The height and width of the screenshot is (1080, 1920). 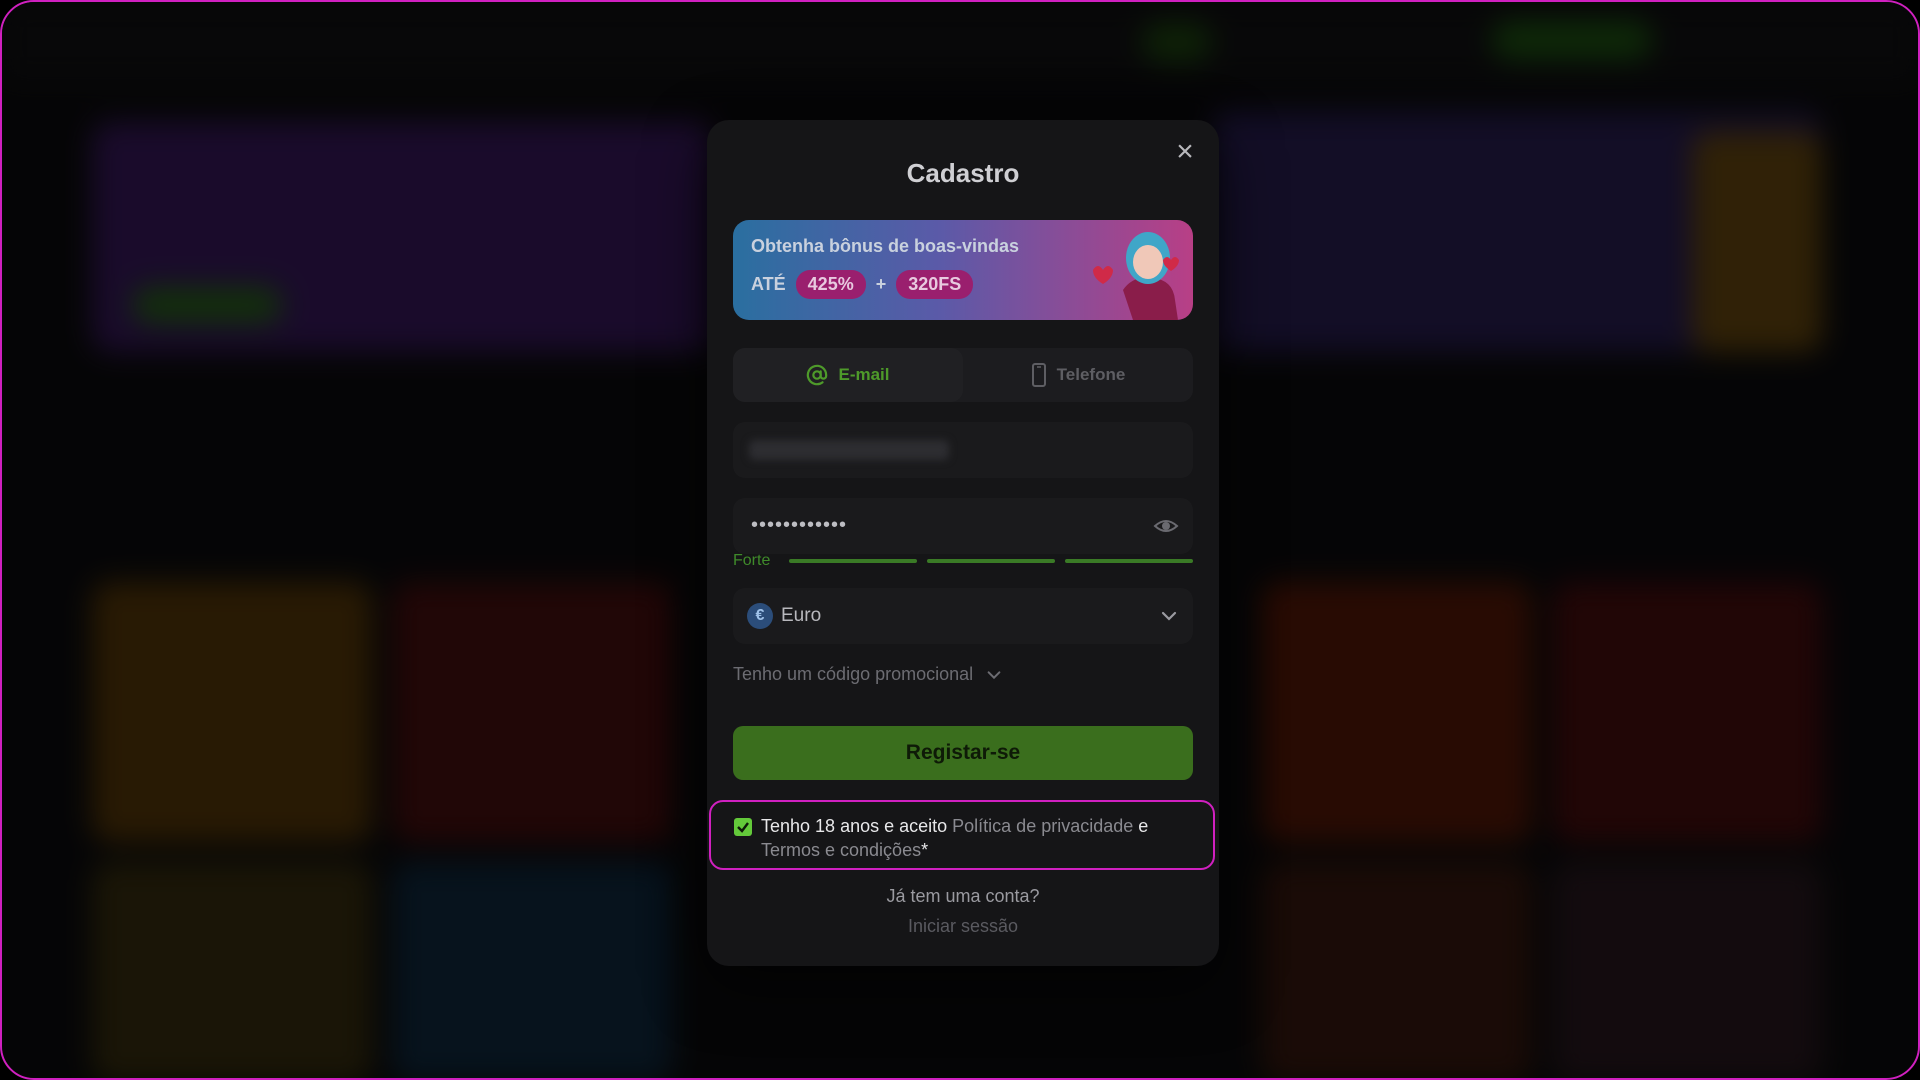 What do you see at coordinates (817, 375) in the screenshot?
I see `at-icon` at bounding box center [817, 375].